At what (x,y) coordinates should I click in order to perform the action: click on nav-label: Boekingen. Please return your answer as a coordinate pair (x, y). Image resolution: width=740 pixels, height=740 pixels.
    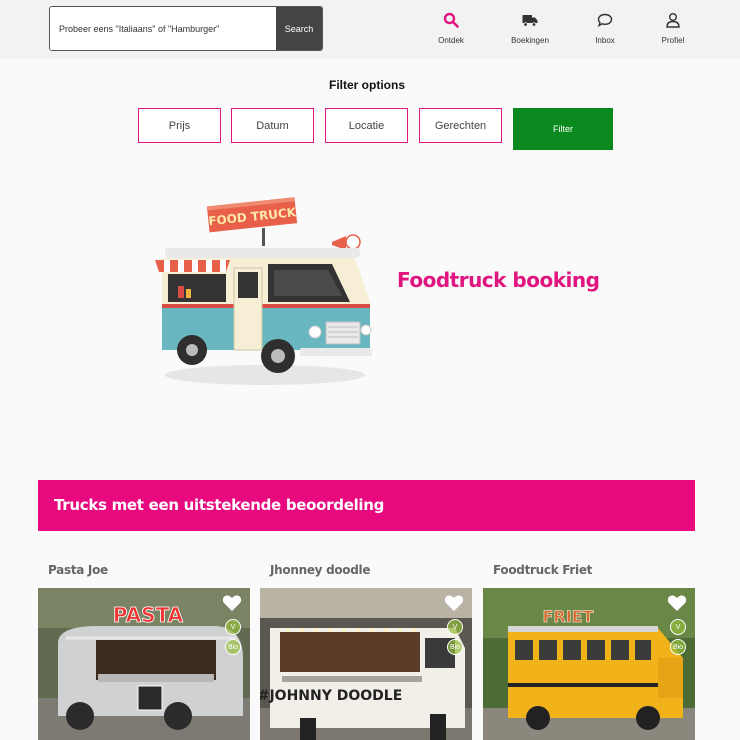
    Looking at the image, I should click on (530, 40).